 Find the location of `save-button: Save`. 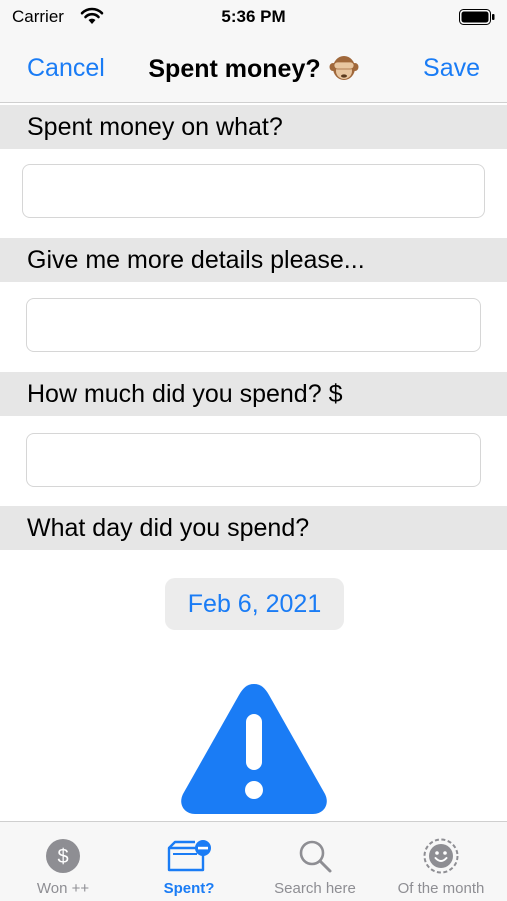

save-button: Save is located at coordinates (451, 68).